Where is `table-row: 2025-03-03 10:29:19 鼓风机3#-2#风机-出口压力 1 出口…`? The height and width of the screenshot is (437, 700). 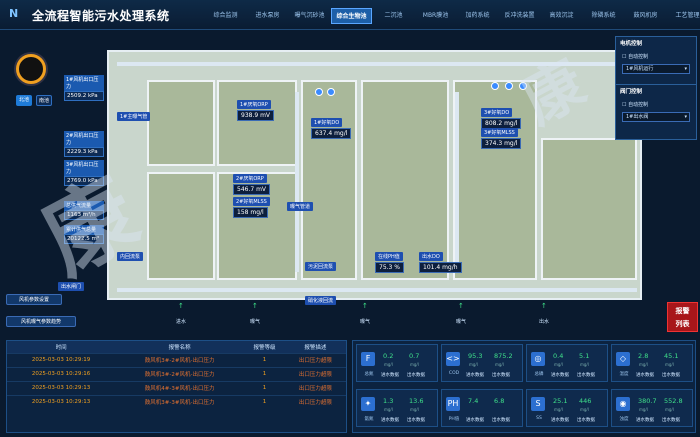 table-row: 2025-03-03 10:29:19 鼓风机3#-2#风机-出口压力 1 出口… is located at coordinates (176, 359).